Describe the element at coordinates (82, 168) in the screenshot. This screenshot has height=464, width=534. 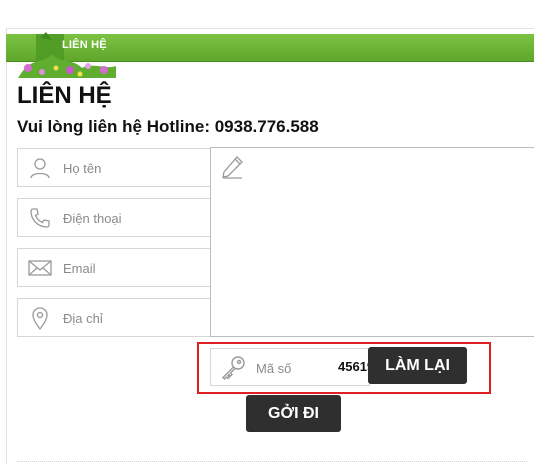
I see `name-placeholder: Họ tên` at that location.